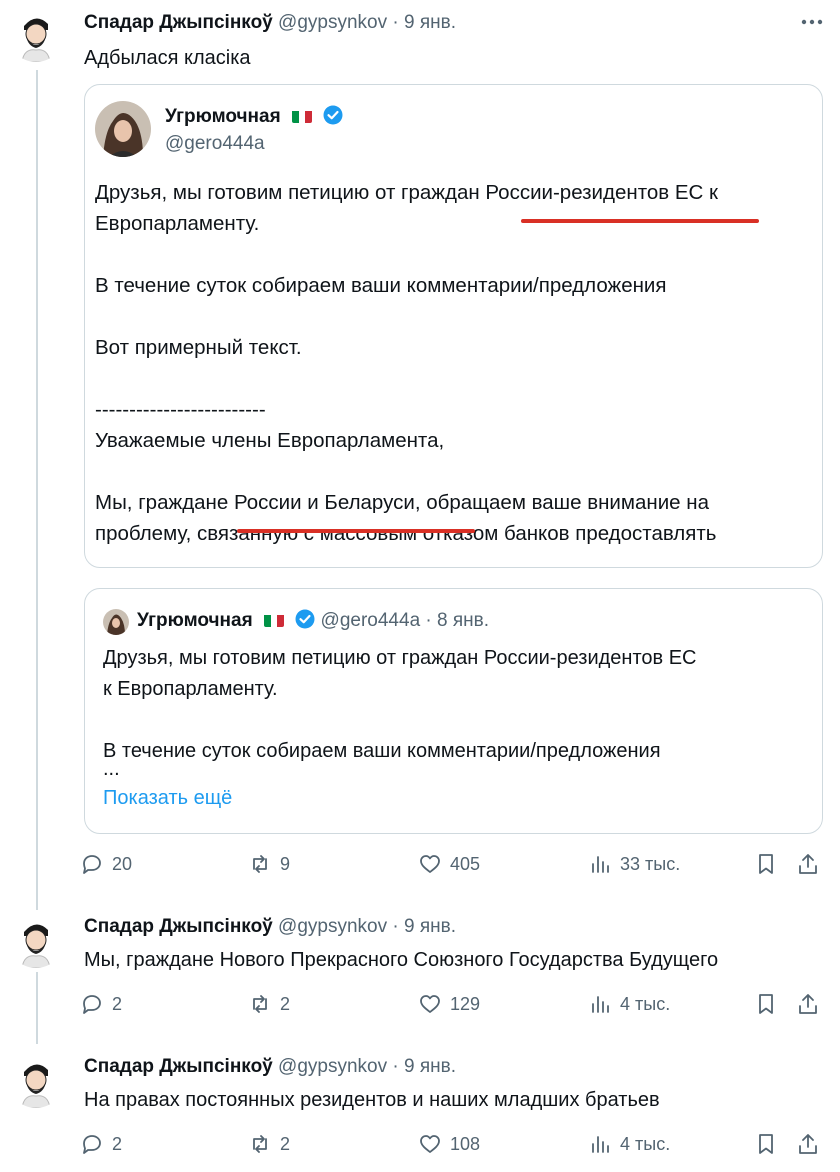 This screenshot has width=840, height=1172. What do you see at coordinates (270, 440) in the screenshot?
I see `text-line: Уважаемые члены Европарламента,` at bounding box center [270, 440].